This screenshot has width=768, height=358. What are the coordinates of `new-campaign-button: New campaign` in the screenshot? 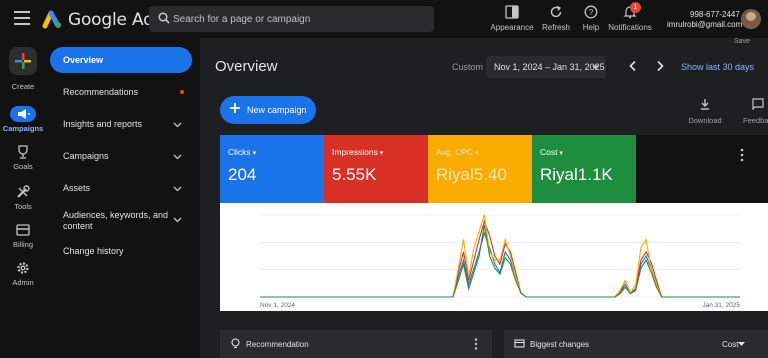 It's located at (268, 110).